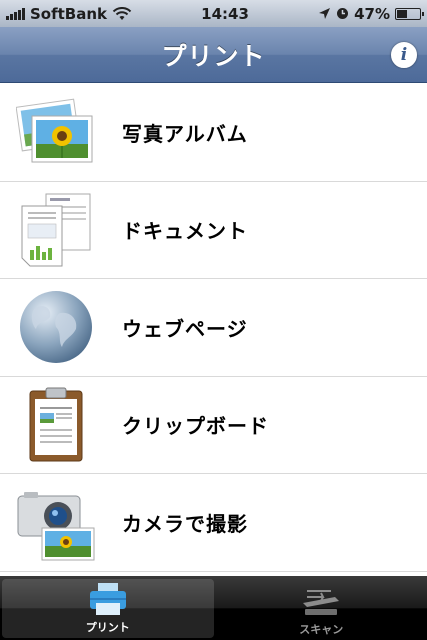 The image size is (427, 640). Describe the element at coordinates (225, 13) in the screenshot. I see `status-time: 14:43` at that location.